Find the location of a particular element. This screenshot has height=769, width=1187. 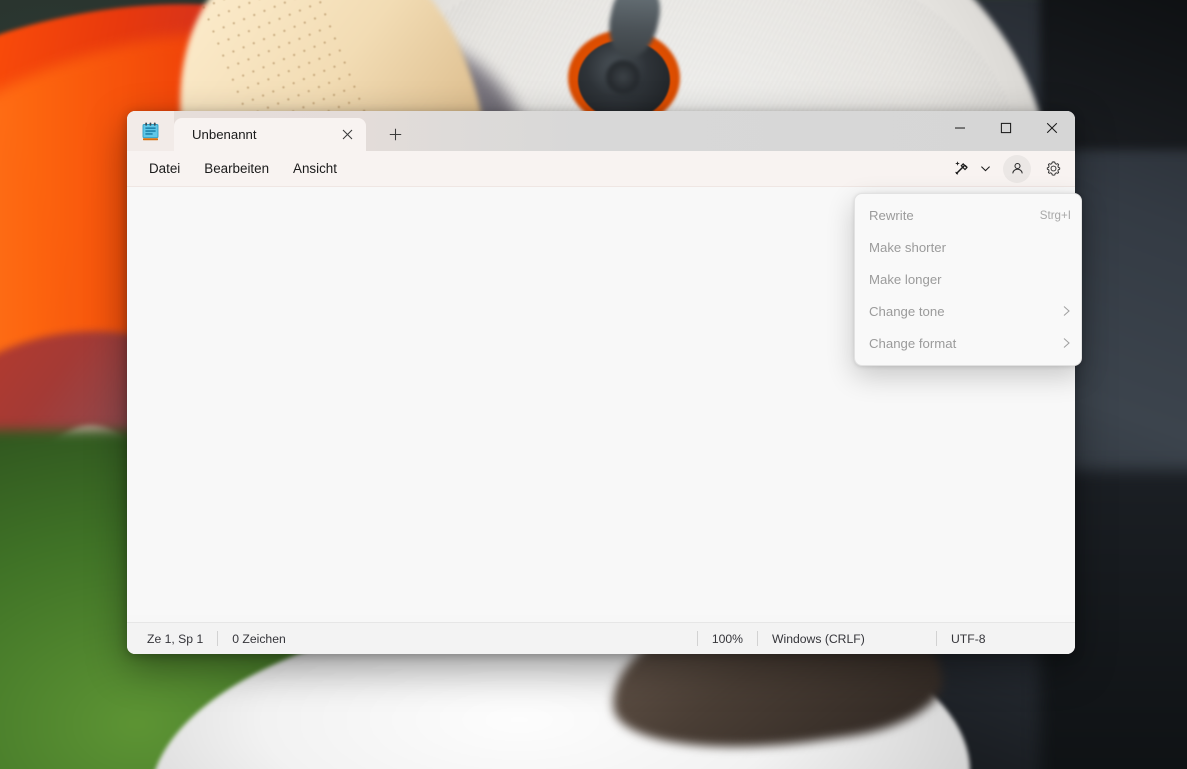

tab-close-button is located at coordinates (347, 135).